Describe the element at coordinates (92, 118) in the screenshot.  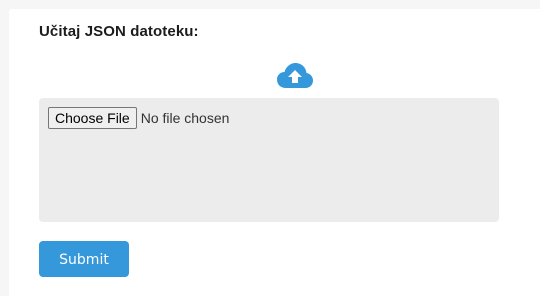
I see `choose-file-button: Choose File` at that location.